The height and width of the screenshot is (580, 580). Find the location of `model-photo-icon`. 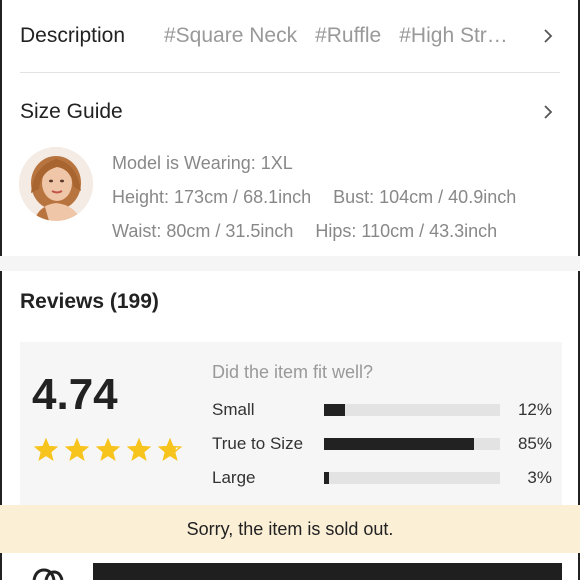

model-photo-icon is located at coordinates (56, 184).